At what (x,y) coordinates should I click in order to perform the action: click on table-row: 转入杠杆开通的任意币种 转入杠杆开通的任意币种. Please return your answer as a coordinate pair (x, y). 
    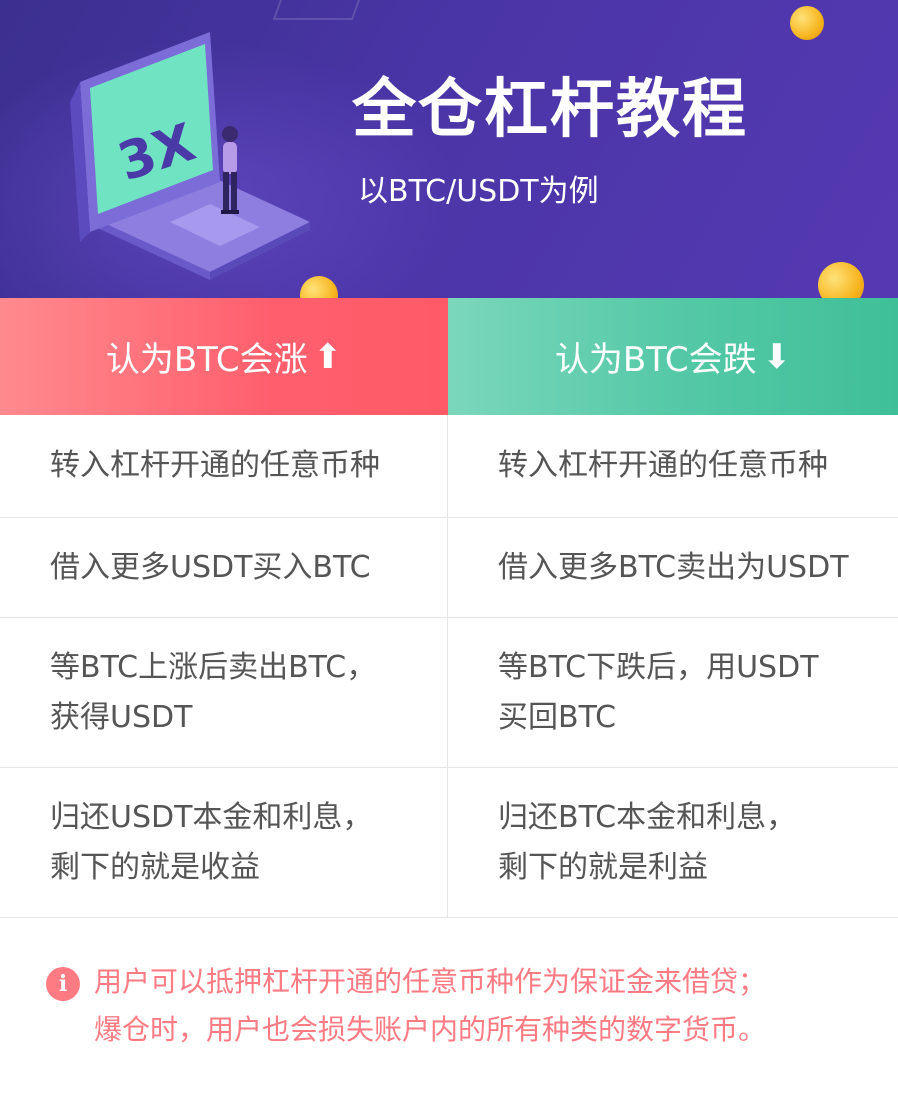
    Looking at the image, I should click on (449, 466).